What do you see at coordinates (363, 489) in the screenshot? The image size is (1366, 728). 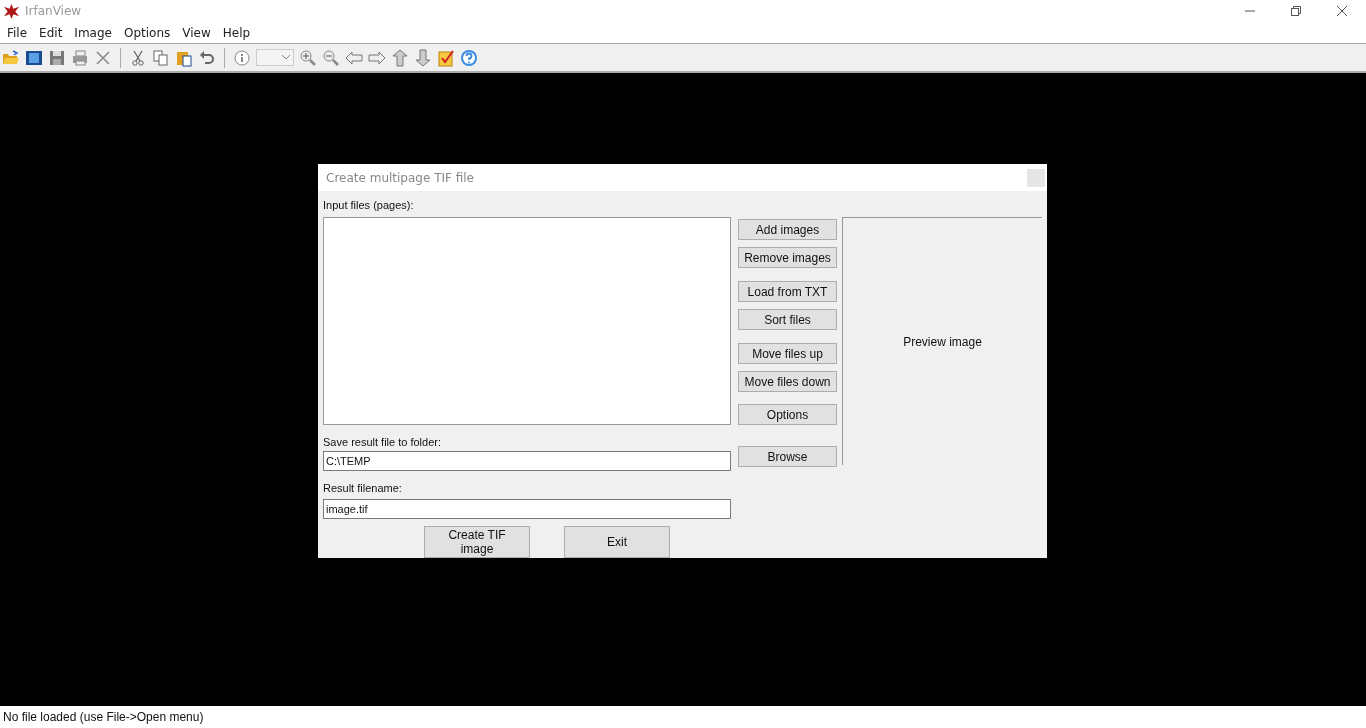 I see `filename-label: Result filename:` at bounding box center [363, 489].